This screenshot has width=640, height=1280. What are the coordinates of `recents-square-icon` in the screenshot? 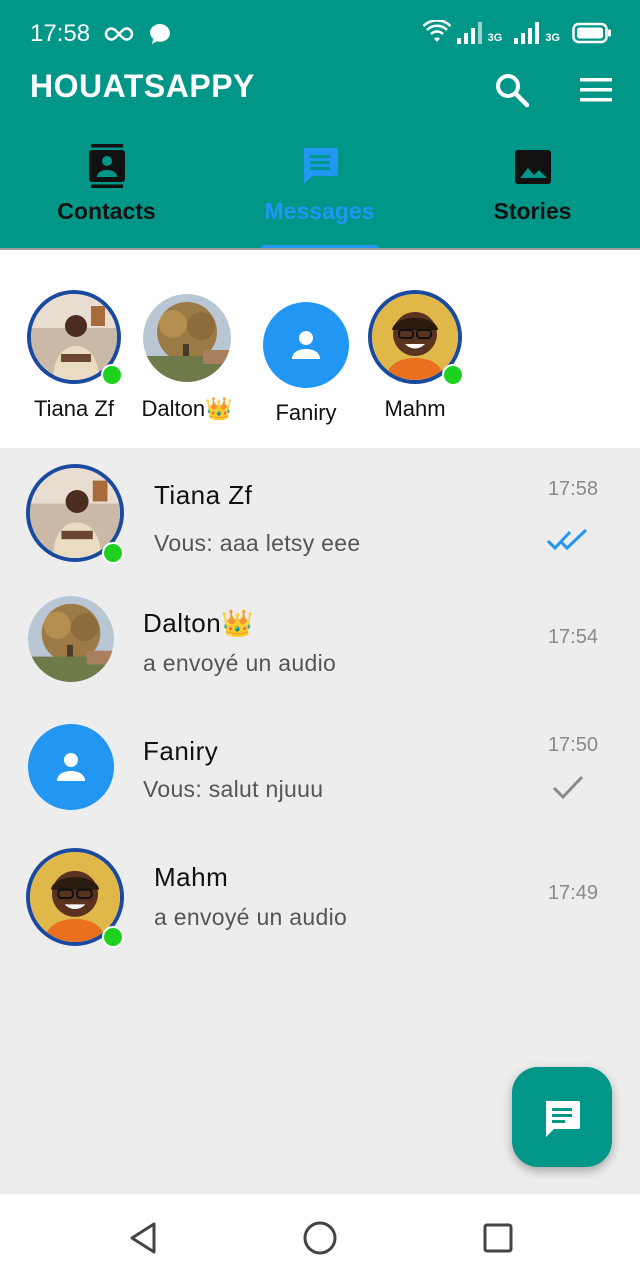 It's located at (498, 1238).